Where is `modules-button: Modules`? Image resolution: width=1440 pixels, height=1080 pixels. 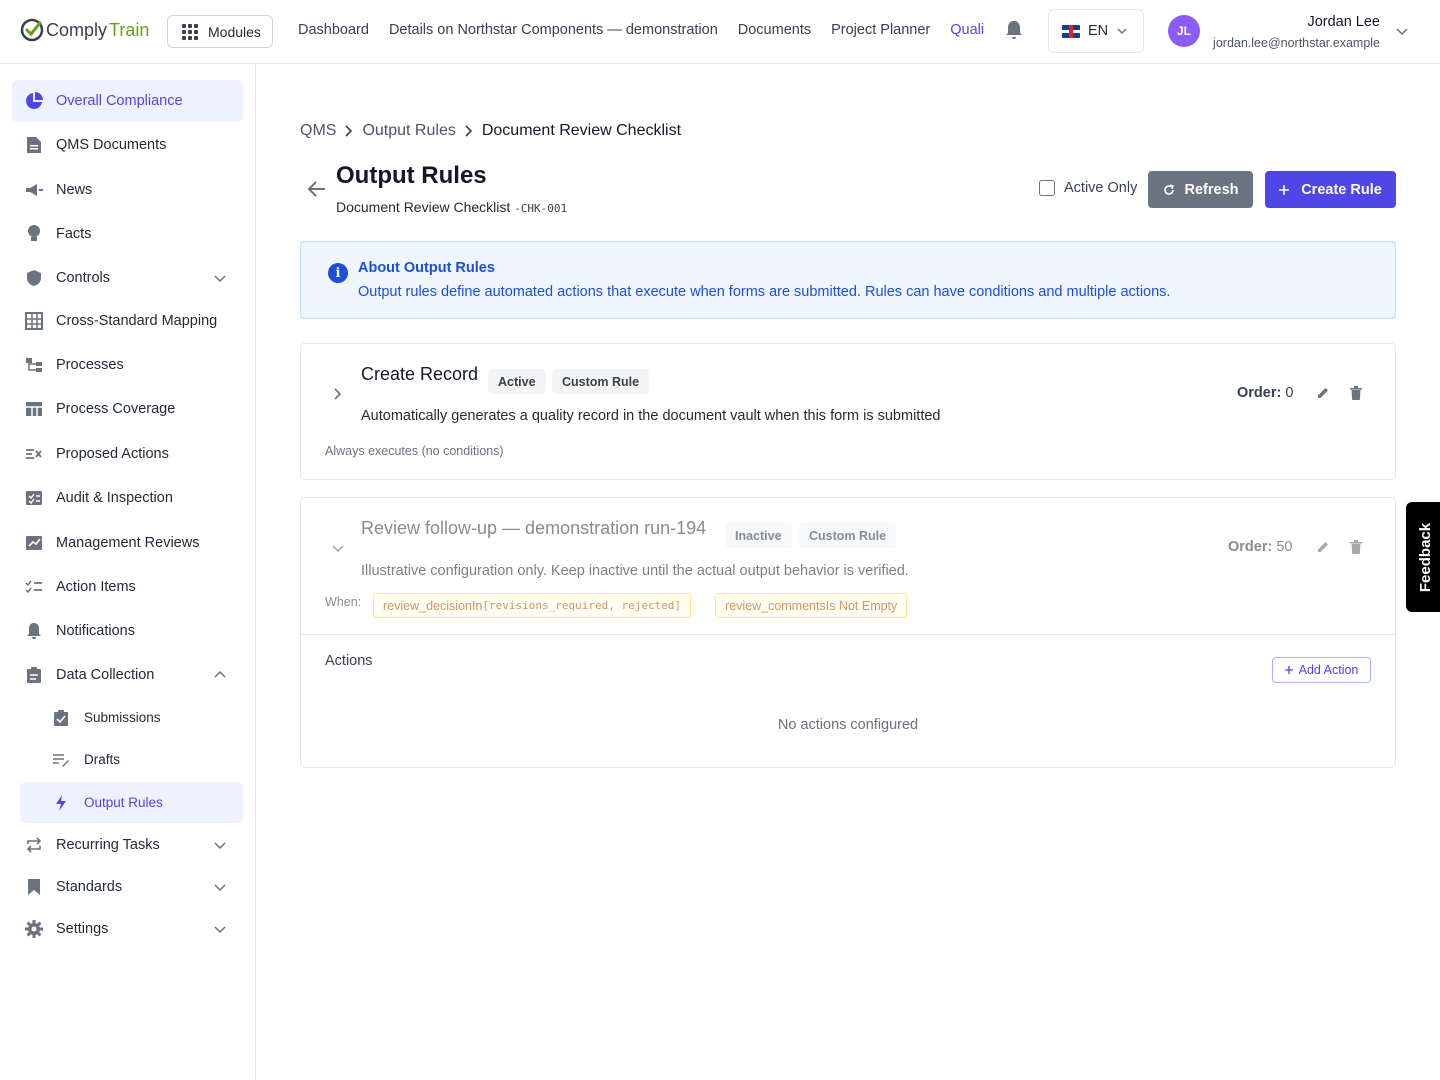
modules-button: Modules is located at coordinates (220, 31).